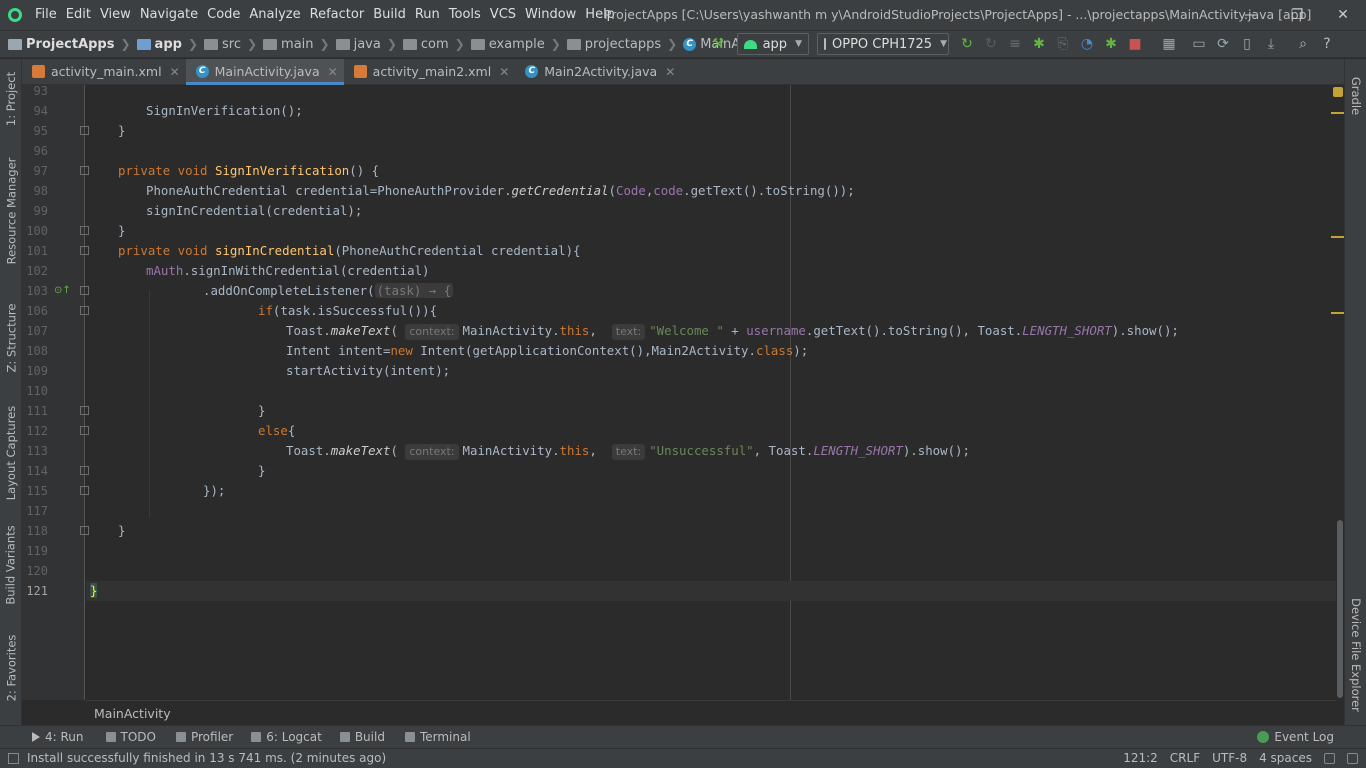 The height and width of the screenshot is (768, 1366). What do you see at coordinates (883, 44) in the screenshot?
I see `device-dropdown: OPPO CPH1725 ▼` at bounding box center [883, 44].